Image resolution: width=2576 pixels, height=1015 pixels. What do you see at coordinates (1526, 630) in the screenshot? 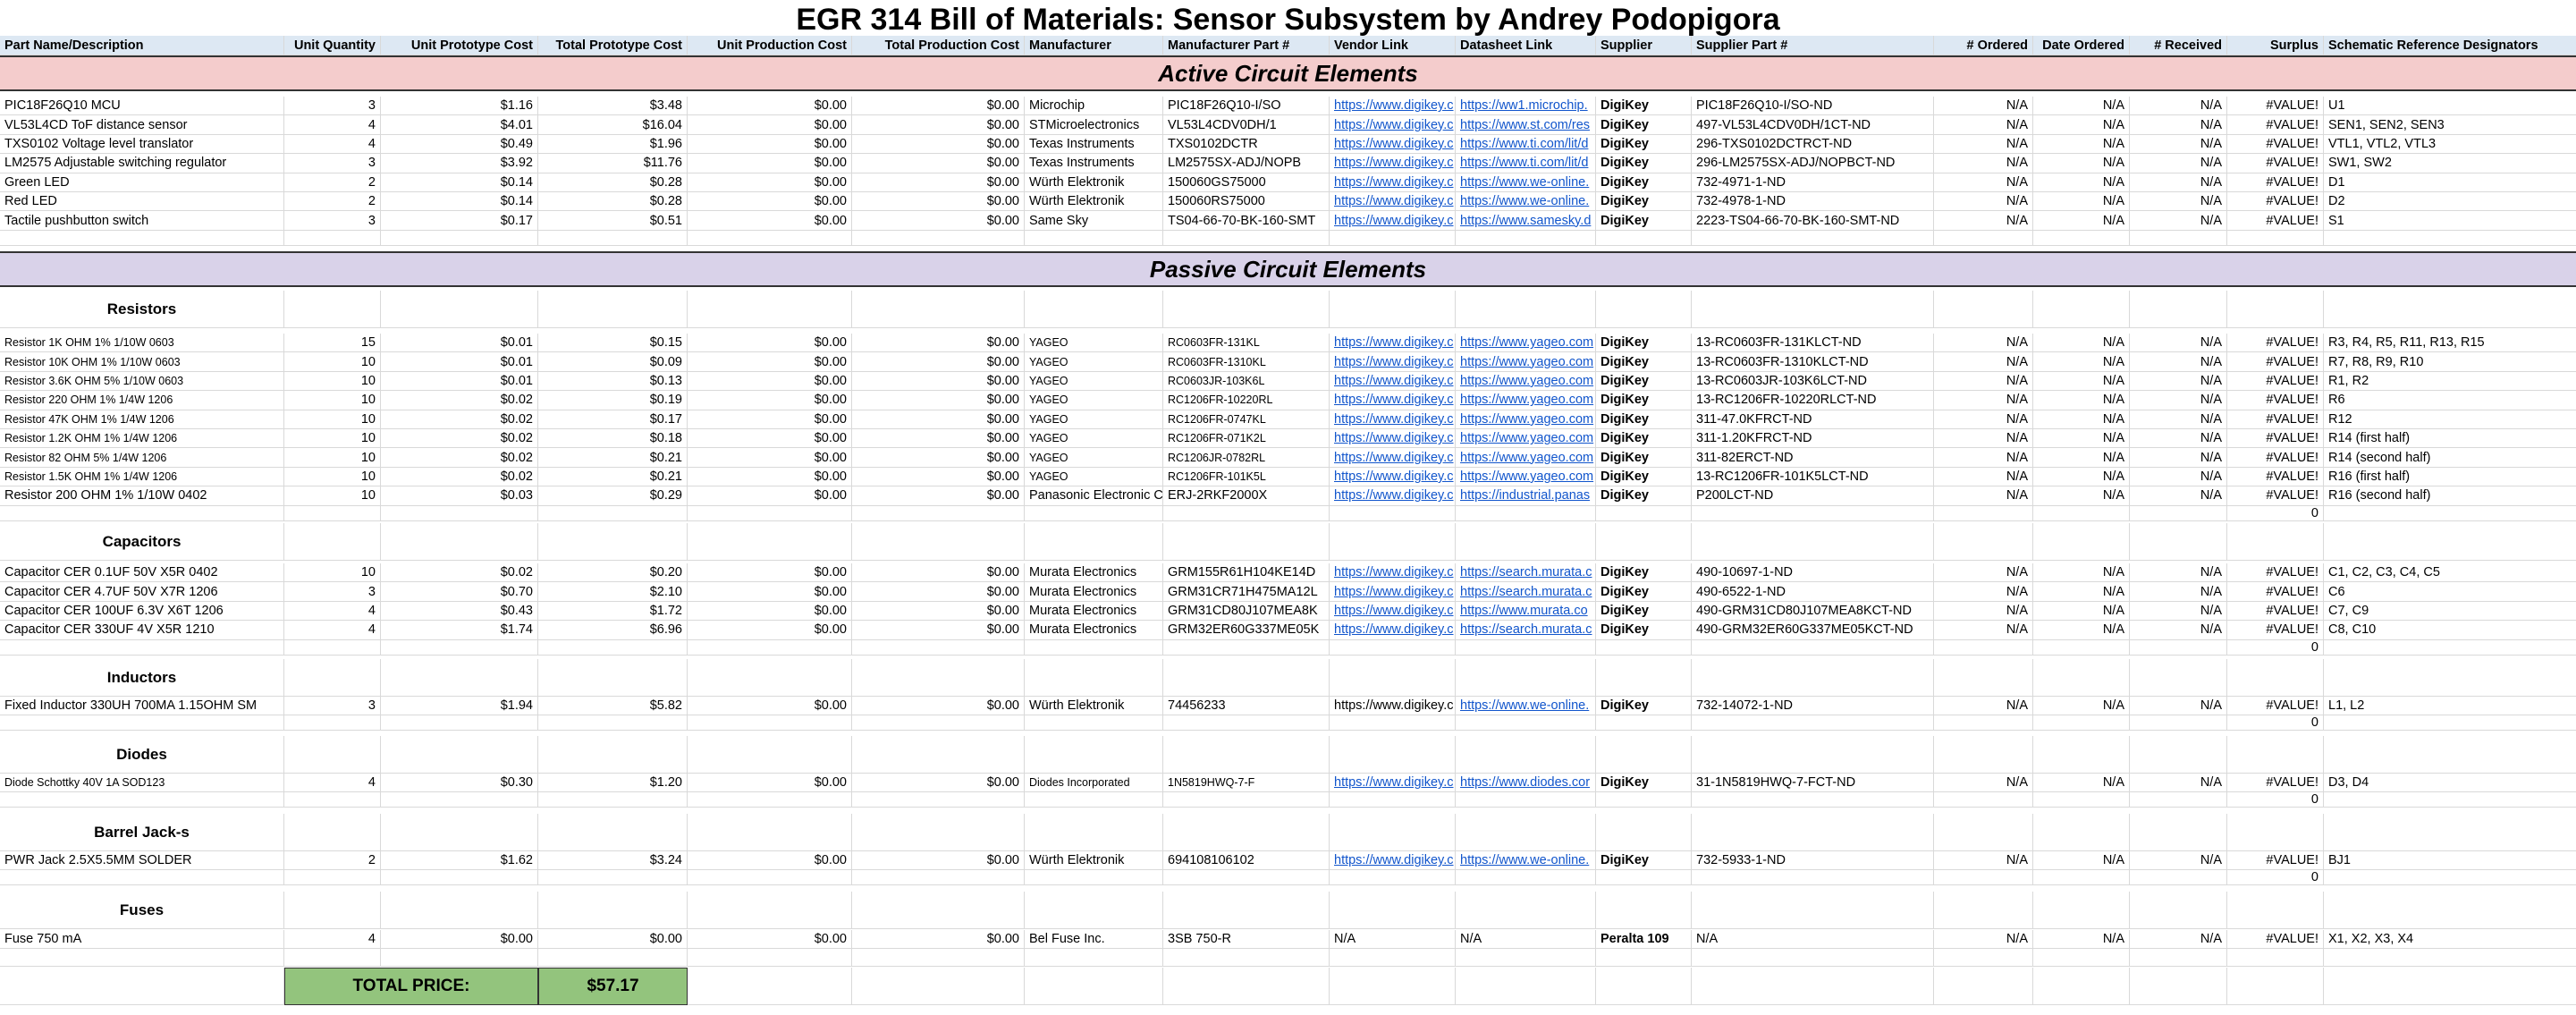
I see `datasheet-link: https://search.murata.c` at bounding box center [1526, 630].